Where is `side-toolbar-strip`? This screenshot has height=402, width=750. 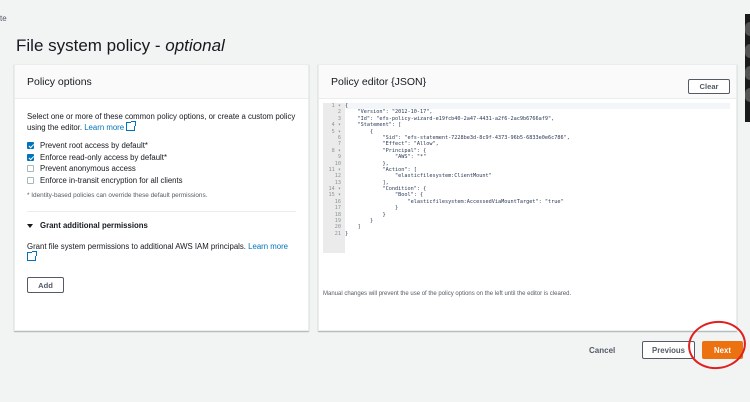
side-toolbar-strip is located at coordinates (747, 68).